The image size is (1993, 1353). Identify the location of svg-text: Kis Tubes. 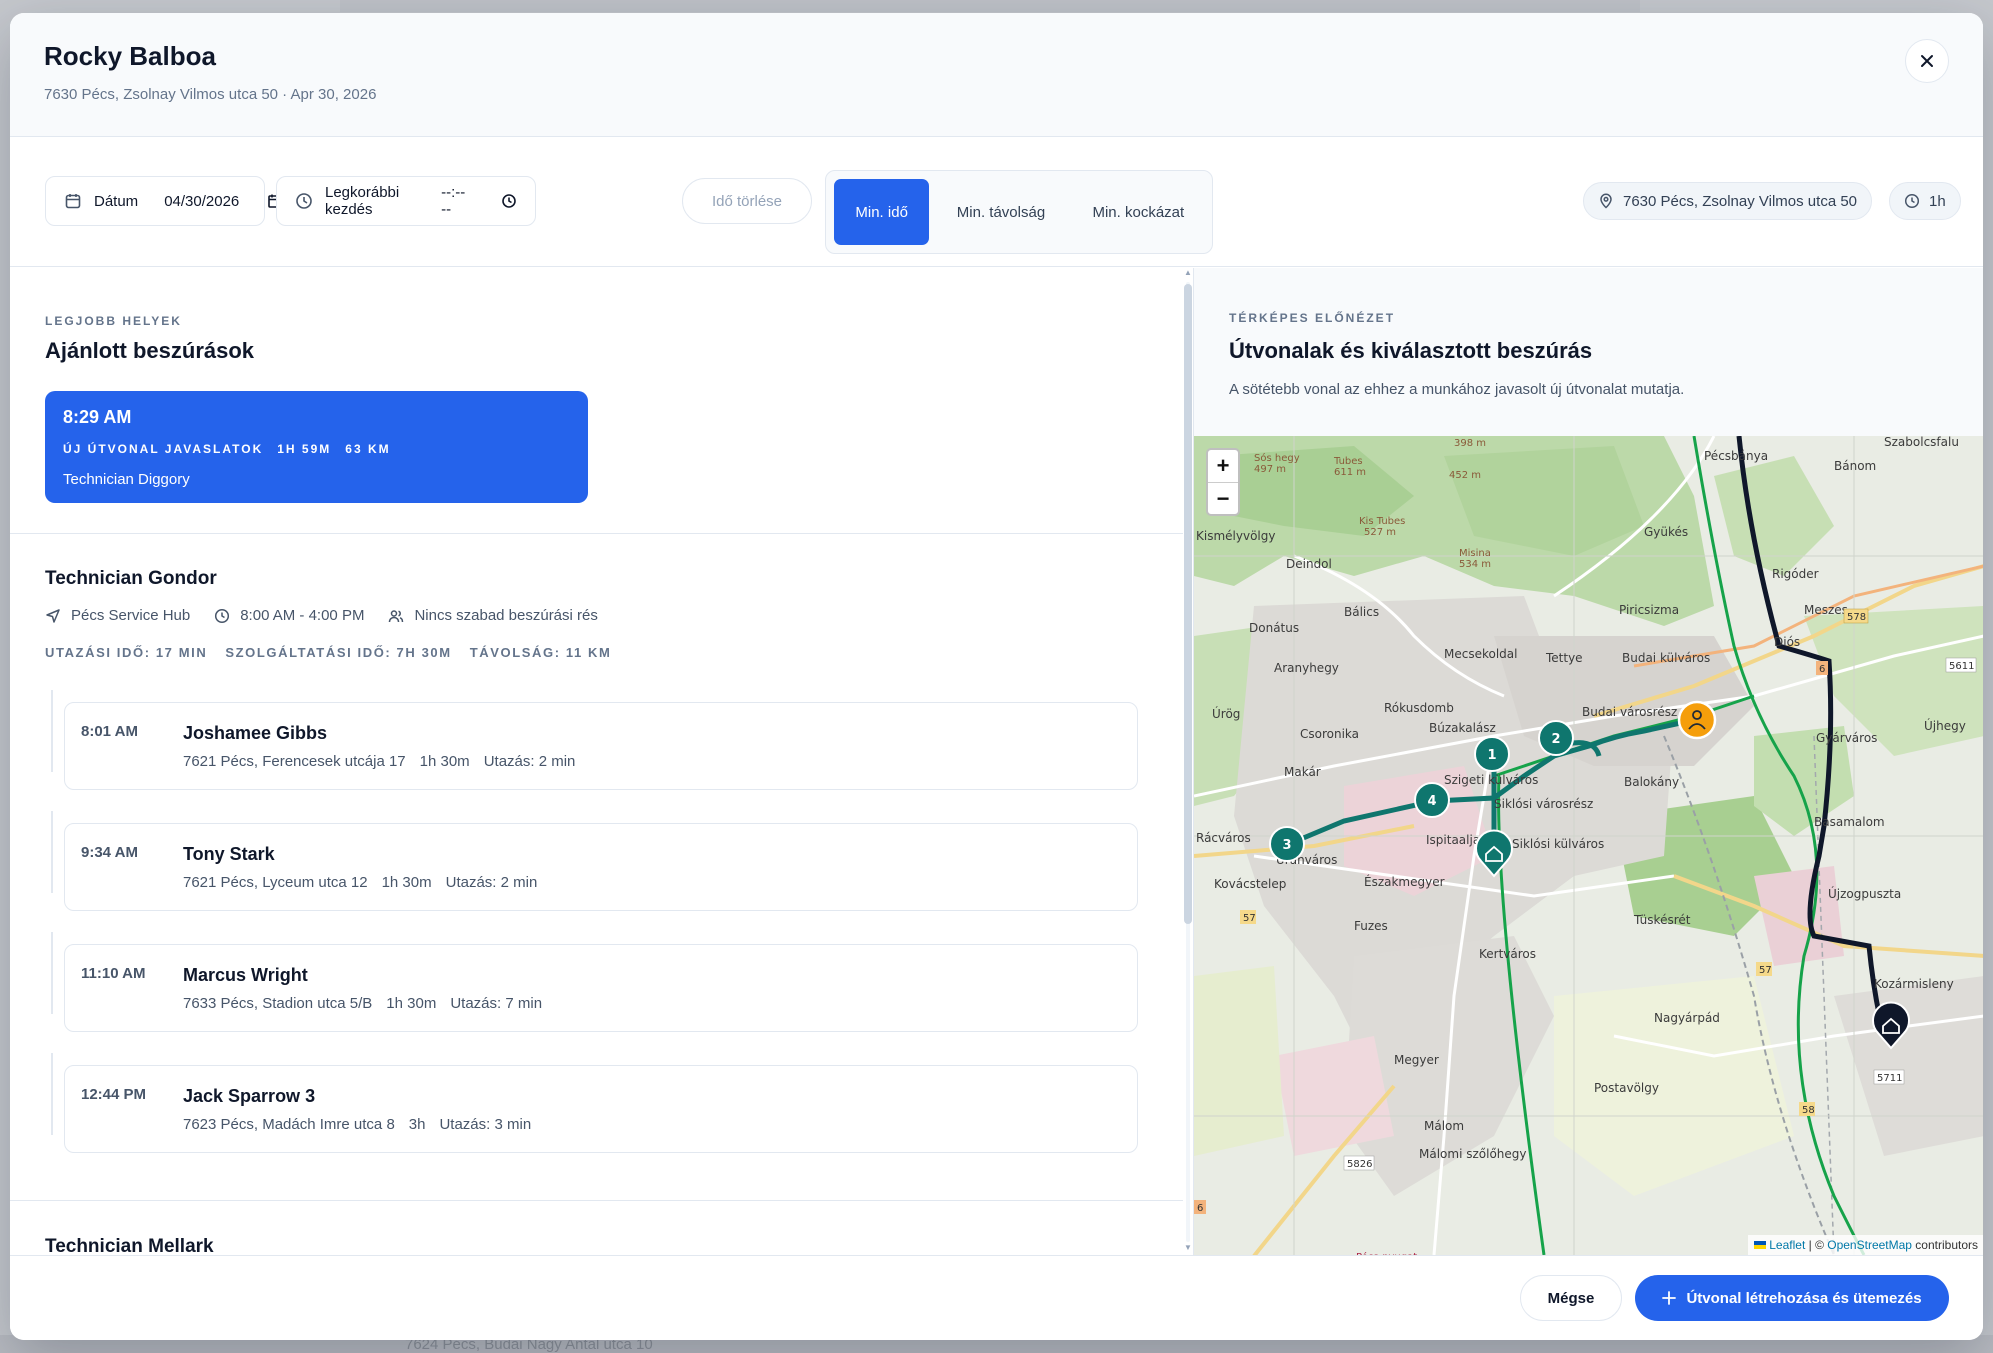
(1382, 521).